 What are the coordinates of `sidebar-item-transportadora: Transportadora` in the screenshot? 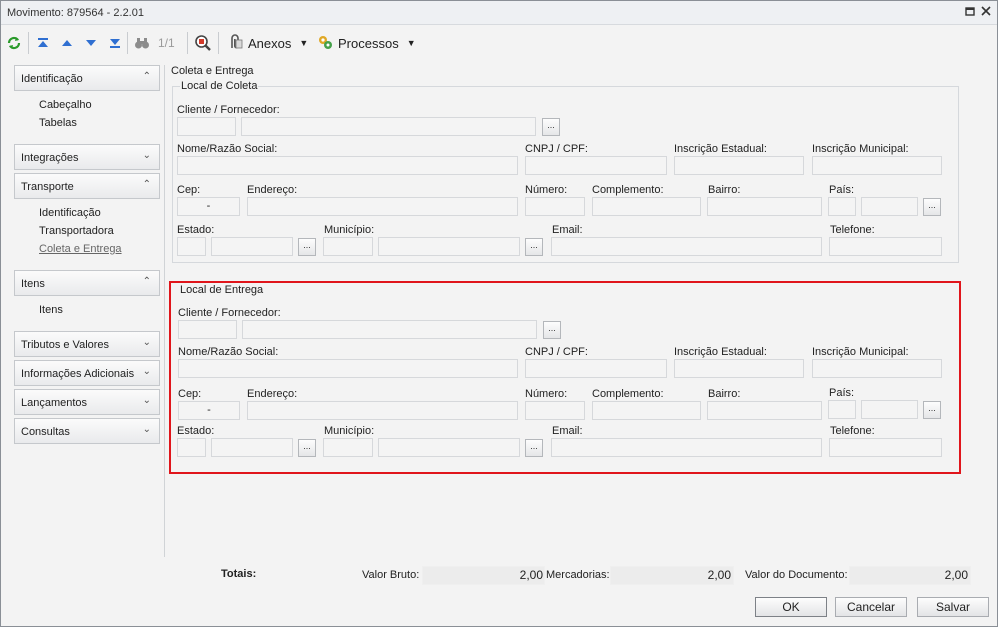 It's located at (76, 231).